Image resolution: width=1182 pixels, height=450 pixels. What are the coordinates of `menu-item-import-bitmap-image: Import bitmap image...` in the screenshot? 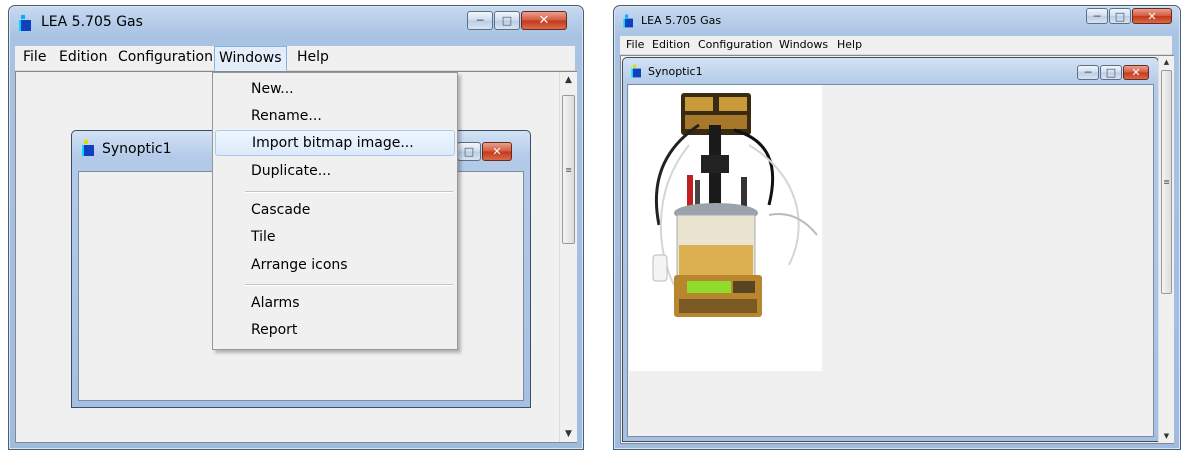 It's located at (335, 143).